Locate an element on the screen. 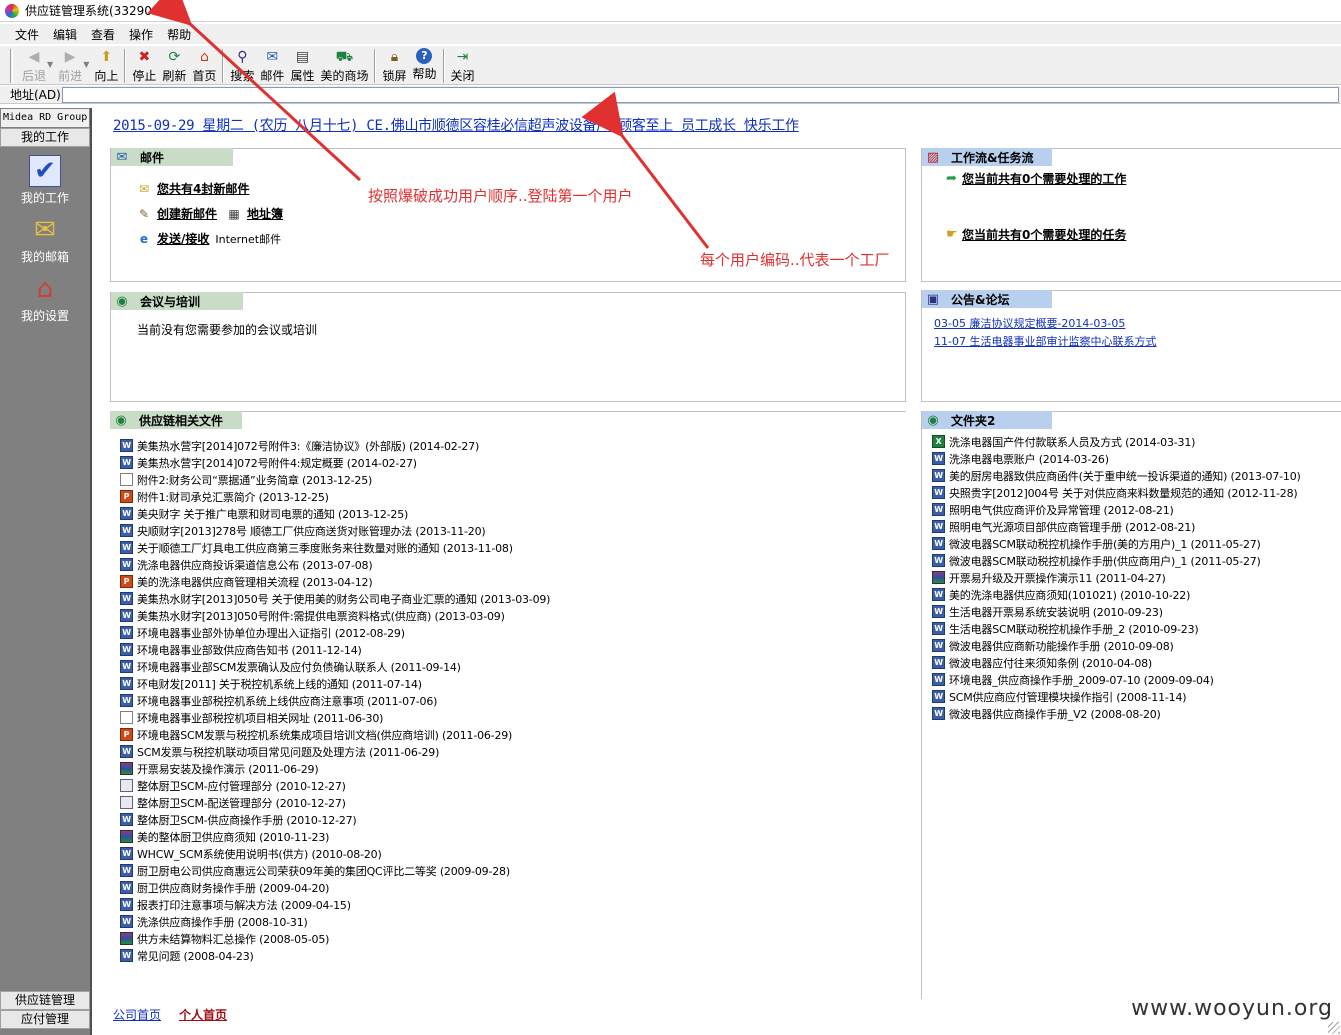  doc-item-label: 生活电器SCM联动税控机操作手册_2 (2010-09-23) is located at coordinates (1074, 629).